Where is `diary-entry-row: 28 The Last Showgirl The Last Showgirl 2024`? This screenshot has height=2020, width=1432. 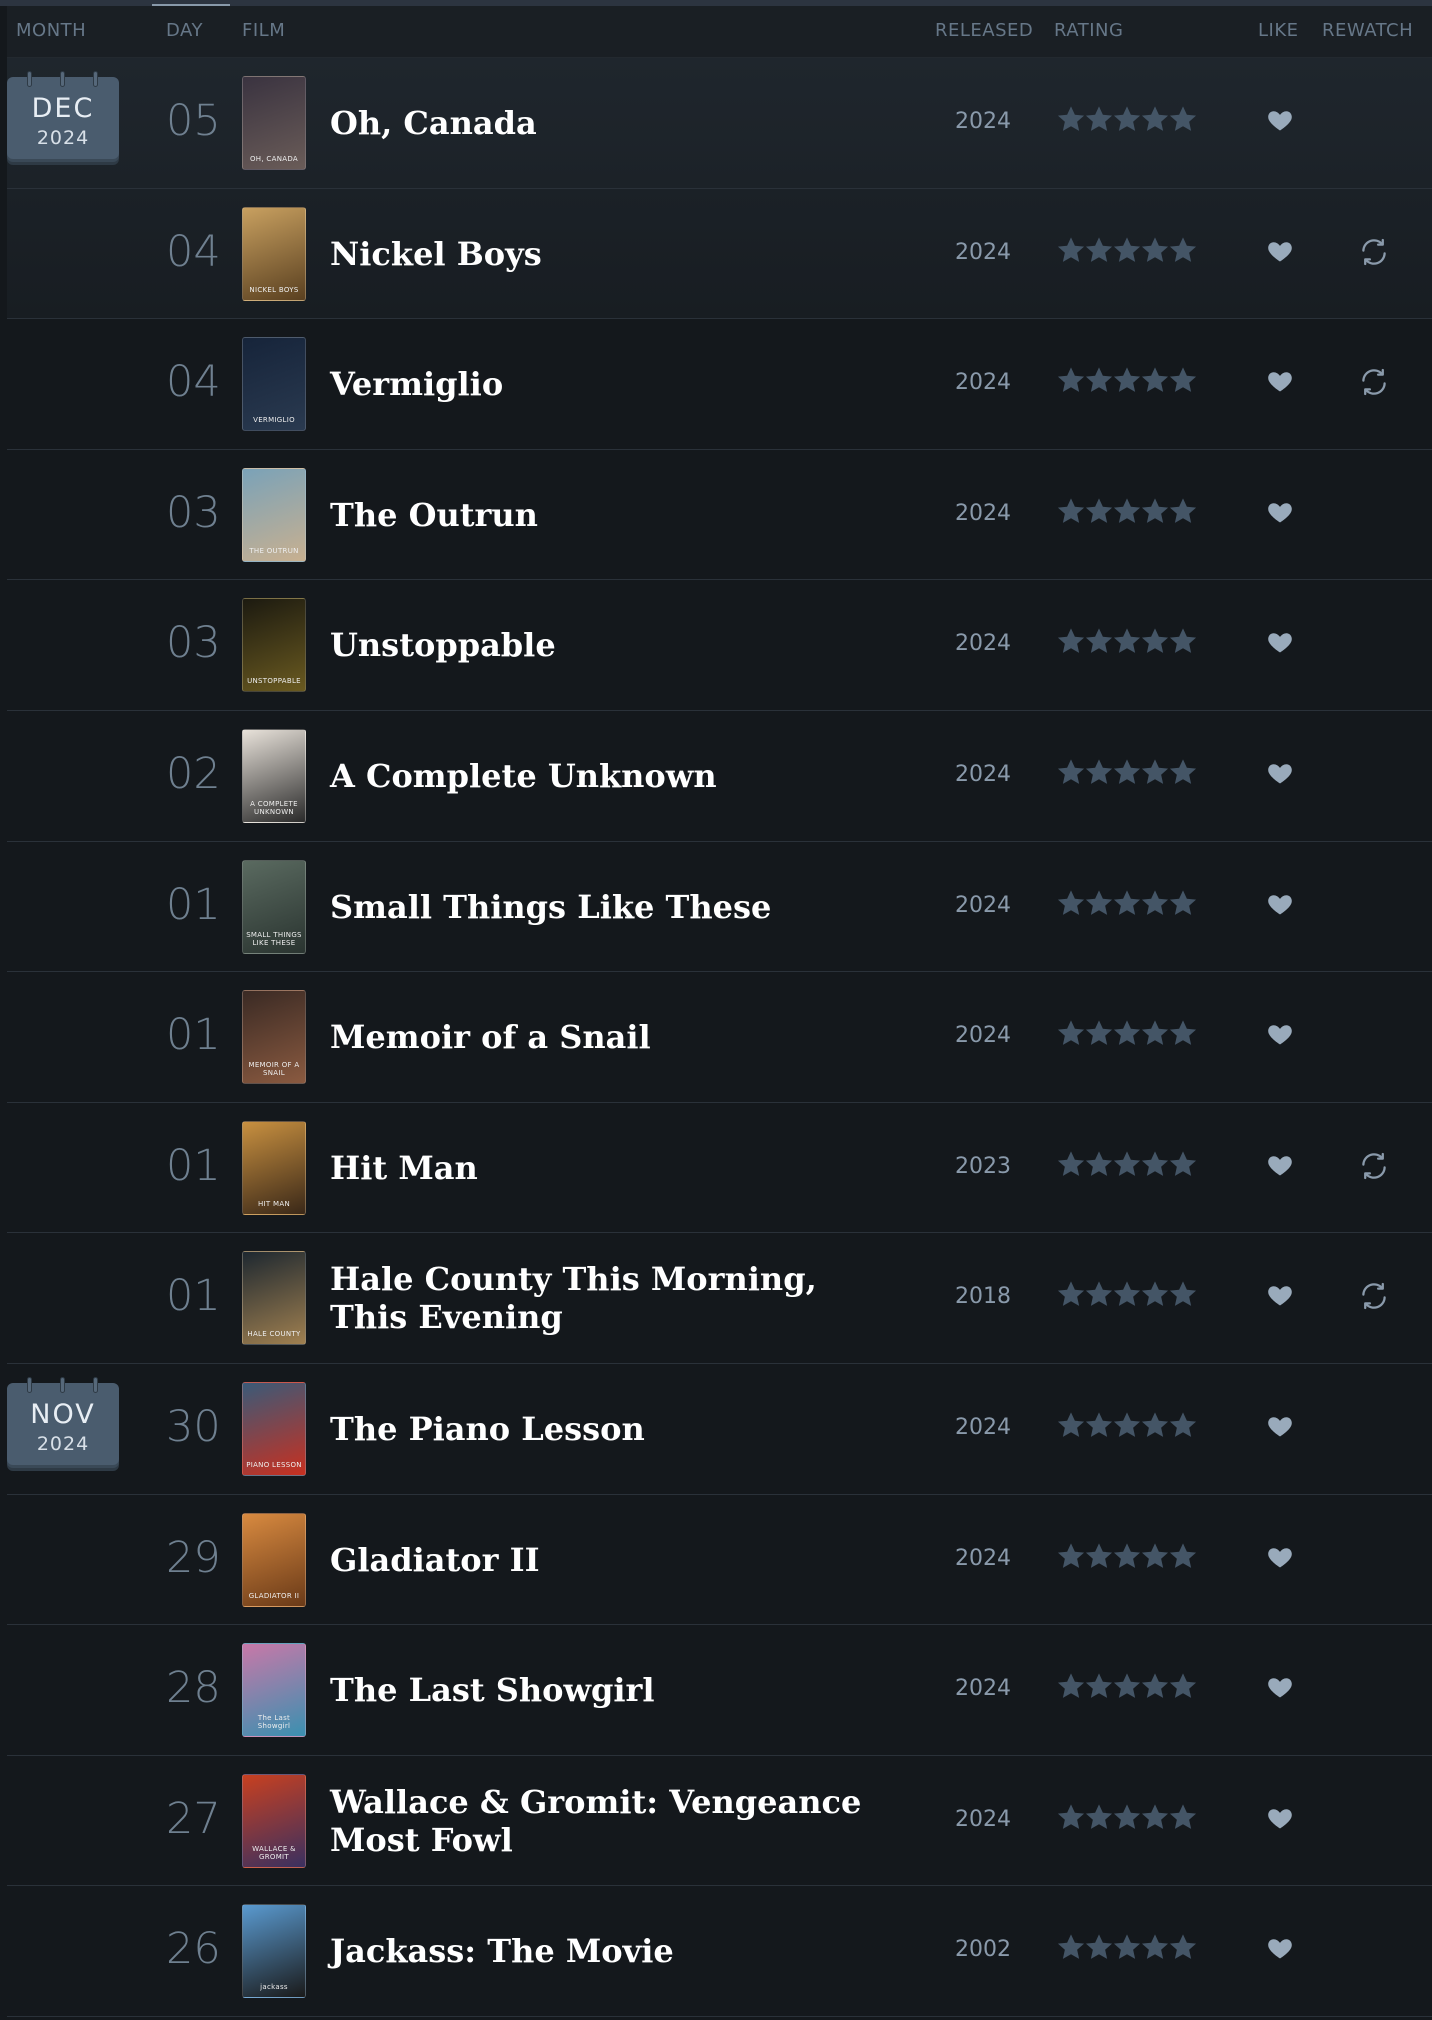 diary-entry-row: 28 The Last Showgirl The Last Showgirl 2024 is located at coordinates (719, 1690).